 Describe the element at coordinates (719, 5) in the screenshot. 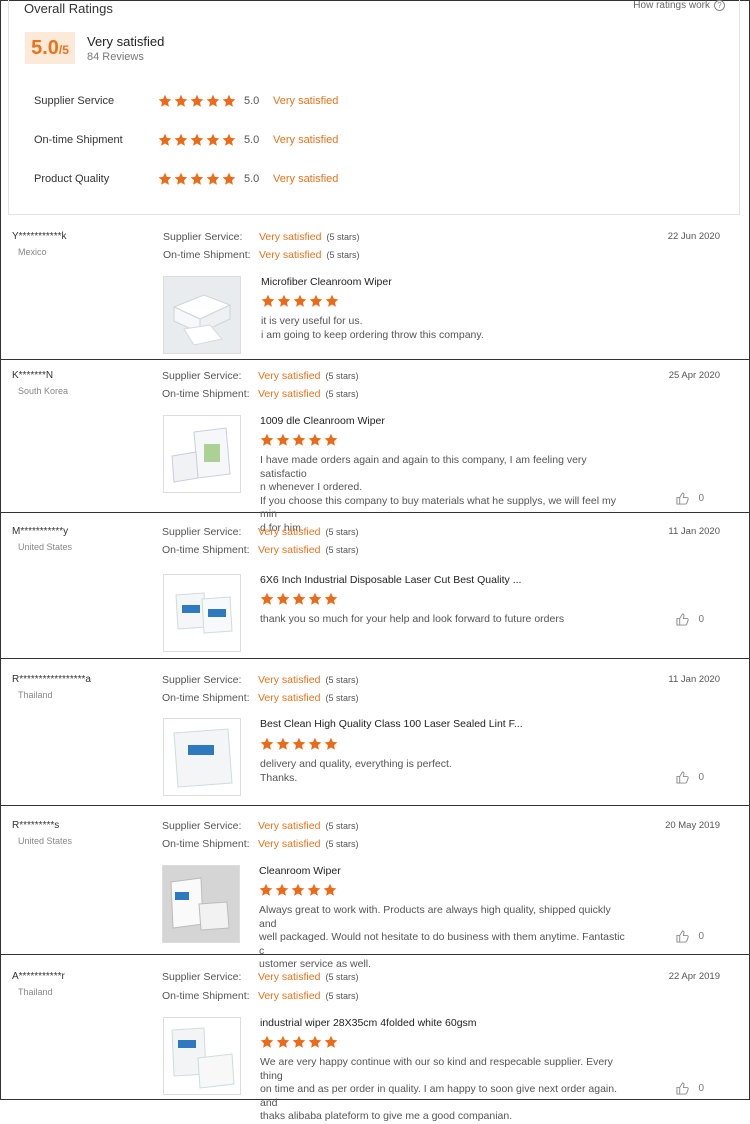

I see `help-icon: ?` at that location.